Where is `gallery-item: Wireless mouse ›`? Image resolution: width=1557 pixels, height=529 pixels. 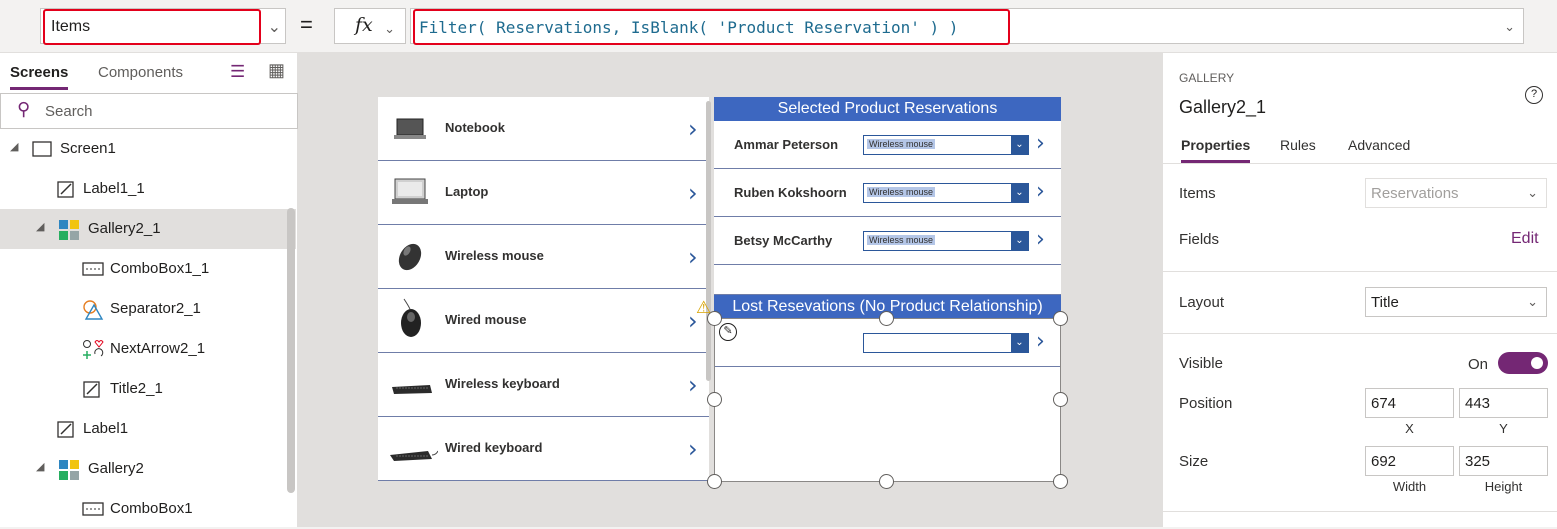 gallery-item: Wireless mouse › is located at coordinates (543, 257).